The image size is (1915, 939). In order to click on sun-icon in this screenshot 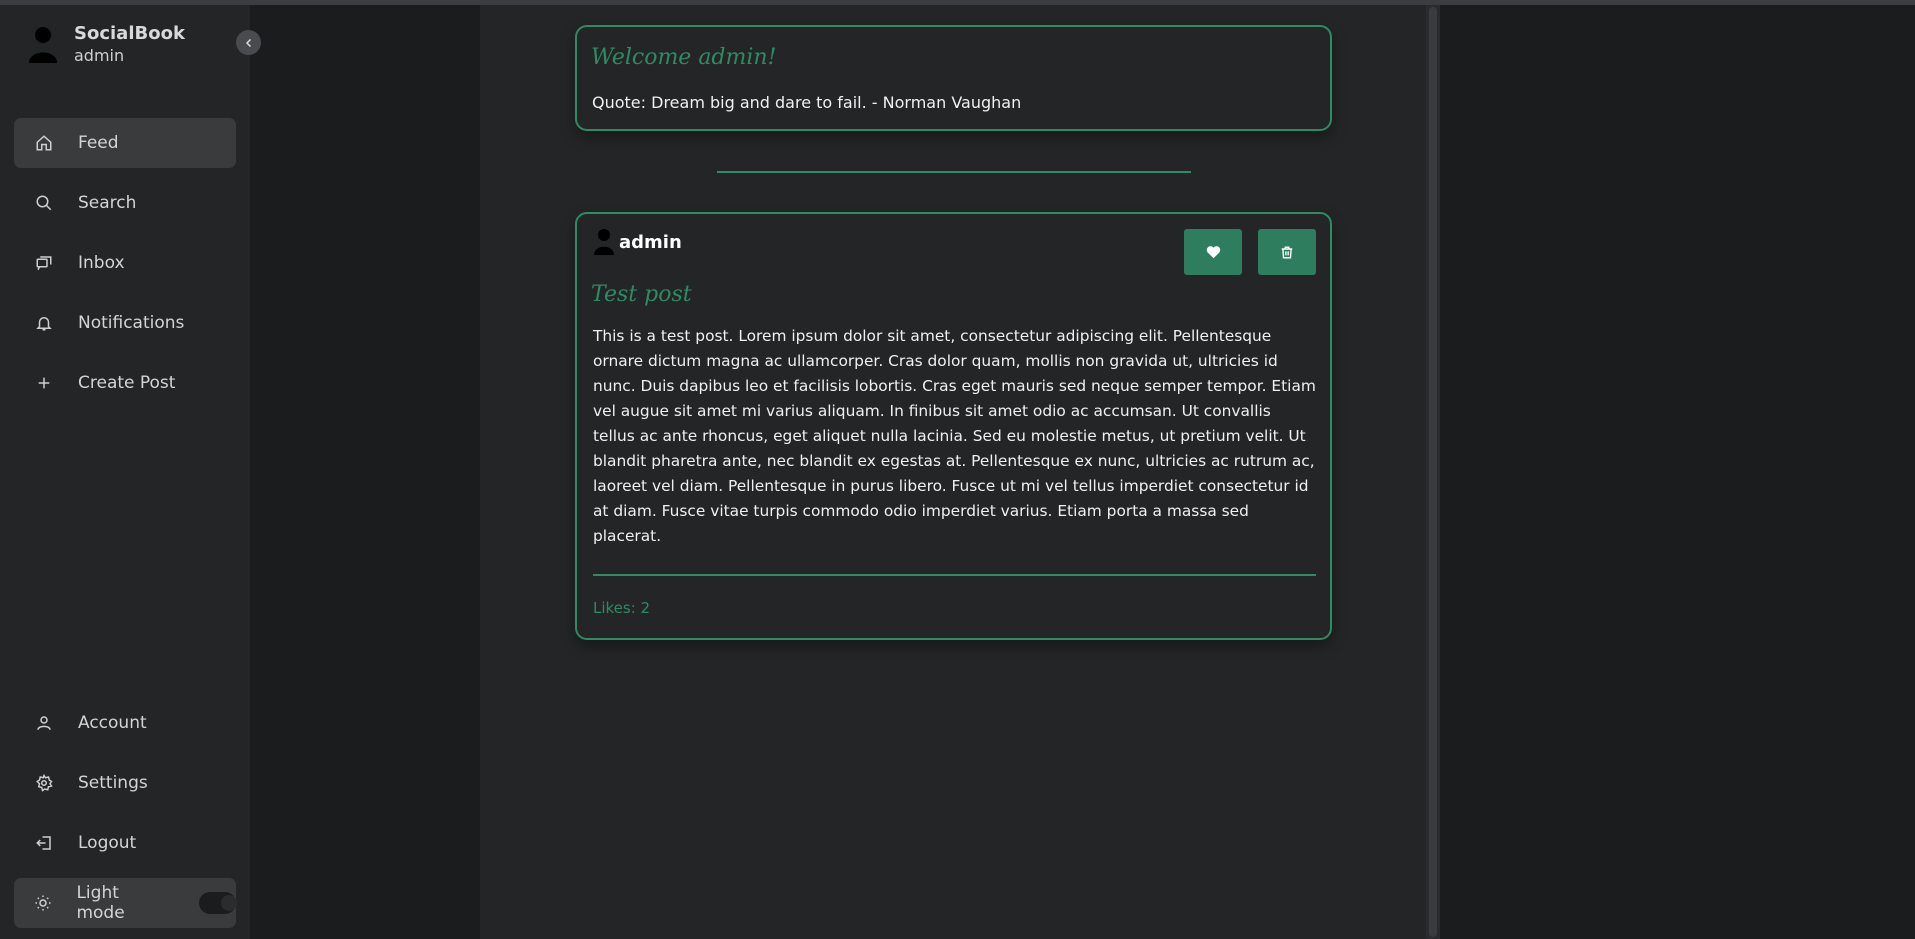, I will do `click(43, 903)`.